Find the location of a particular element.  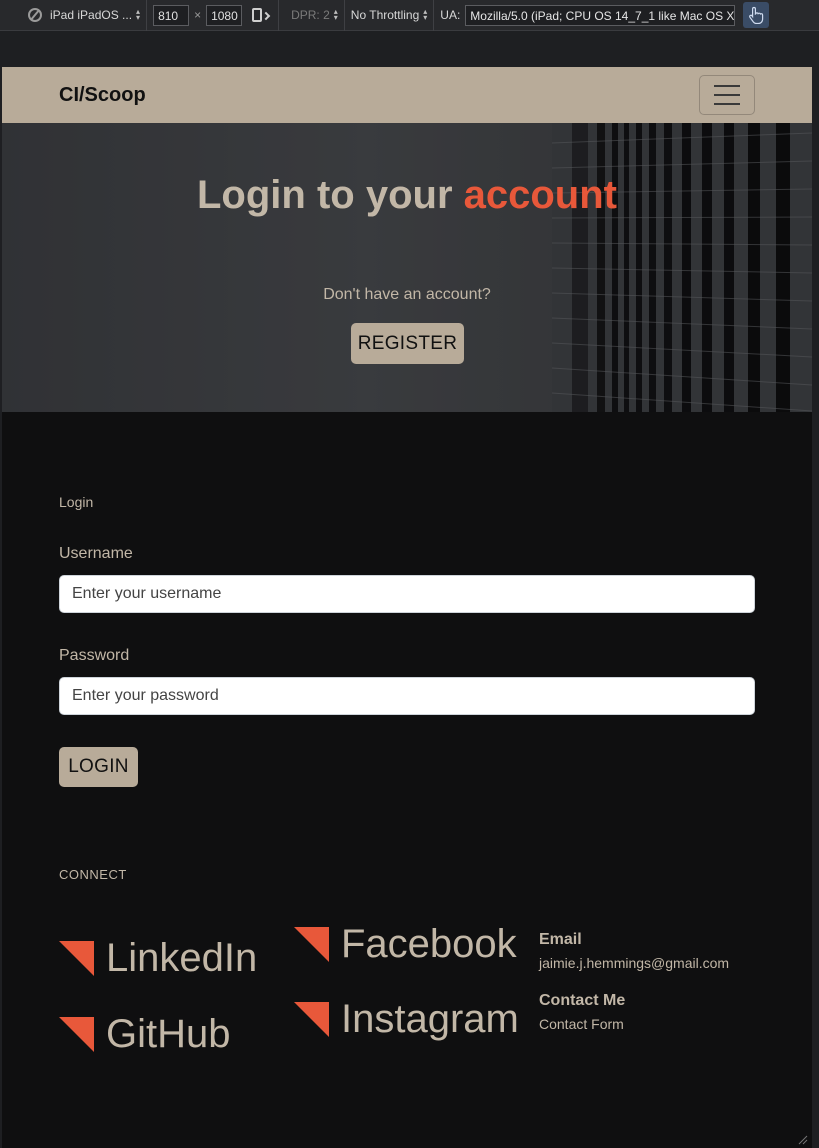

instagram-link: Instagram is located at coordinates (406, 1019).